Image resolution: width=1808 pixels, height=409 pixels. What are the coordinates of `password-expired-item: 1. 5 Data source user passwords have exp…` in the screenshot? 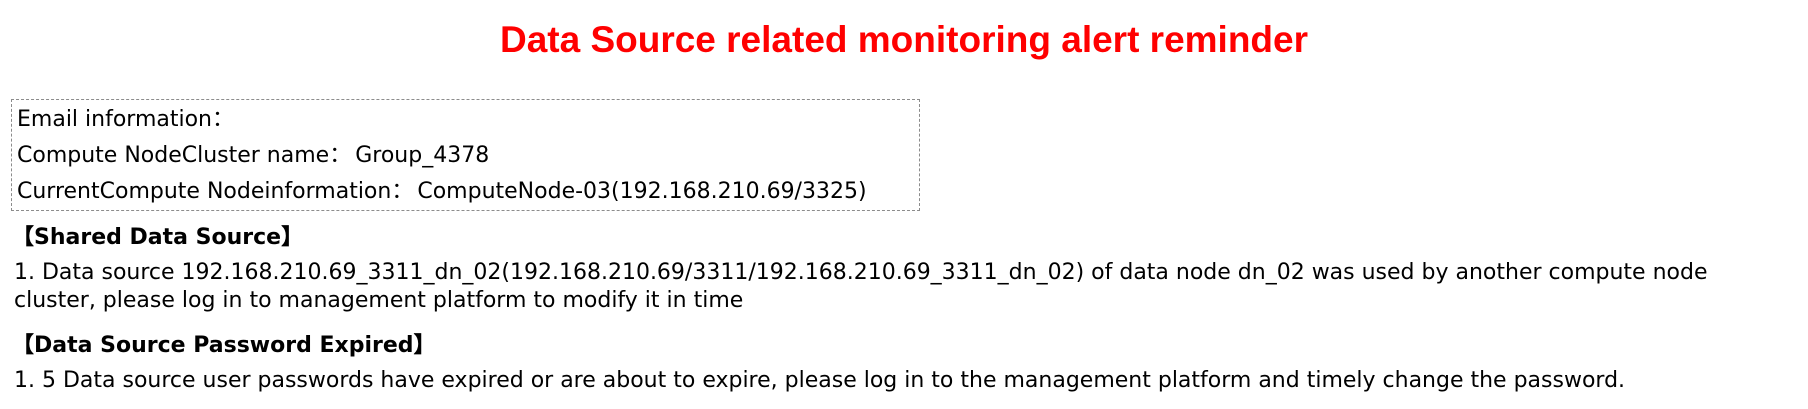 It's located at (820, 380).